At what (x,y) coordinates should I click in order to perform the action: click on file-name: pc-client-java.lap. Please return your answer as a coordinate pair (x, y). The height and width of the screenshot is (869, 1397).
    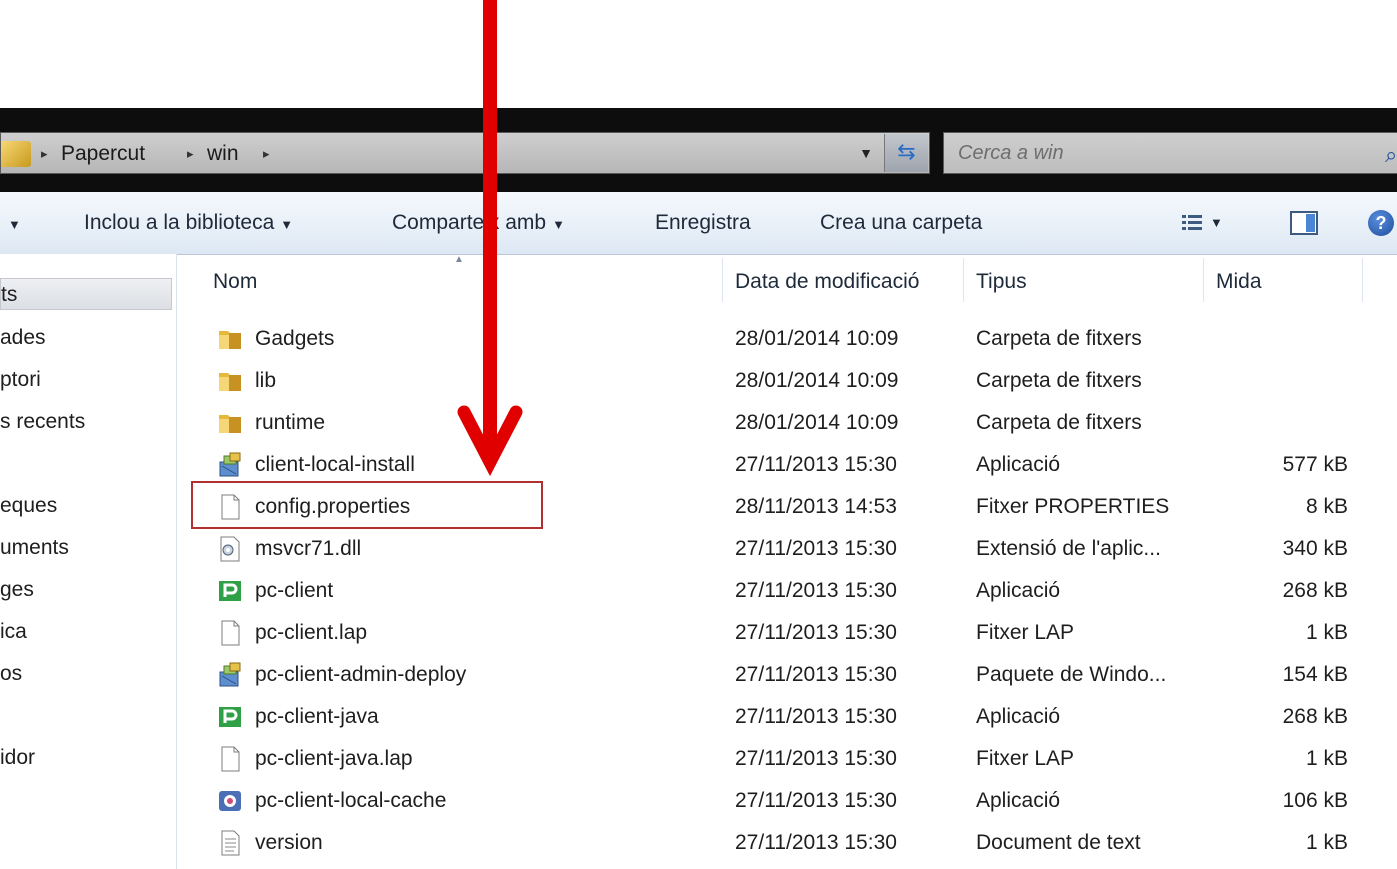
    Looking at the image, I should click on (334, 758).